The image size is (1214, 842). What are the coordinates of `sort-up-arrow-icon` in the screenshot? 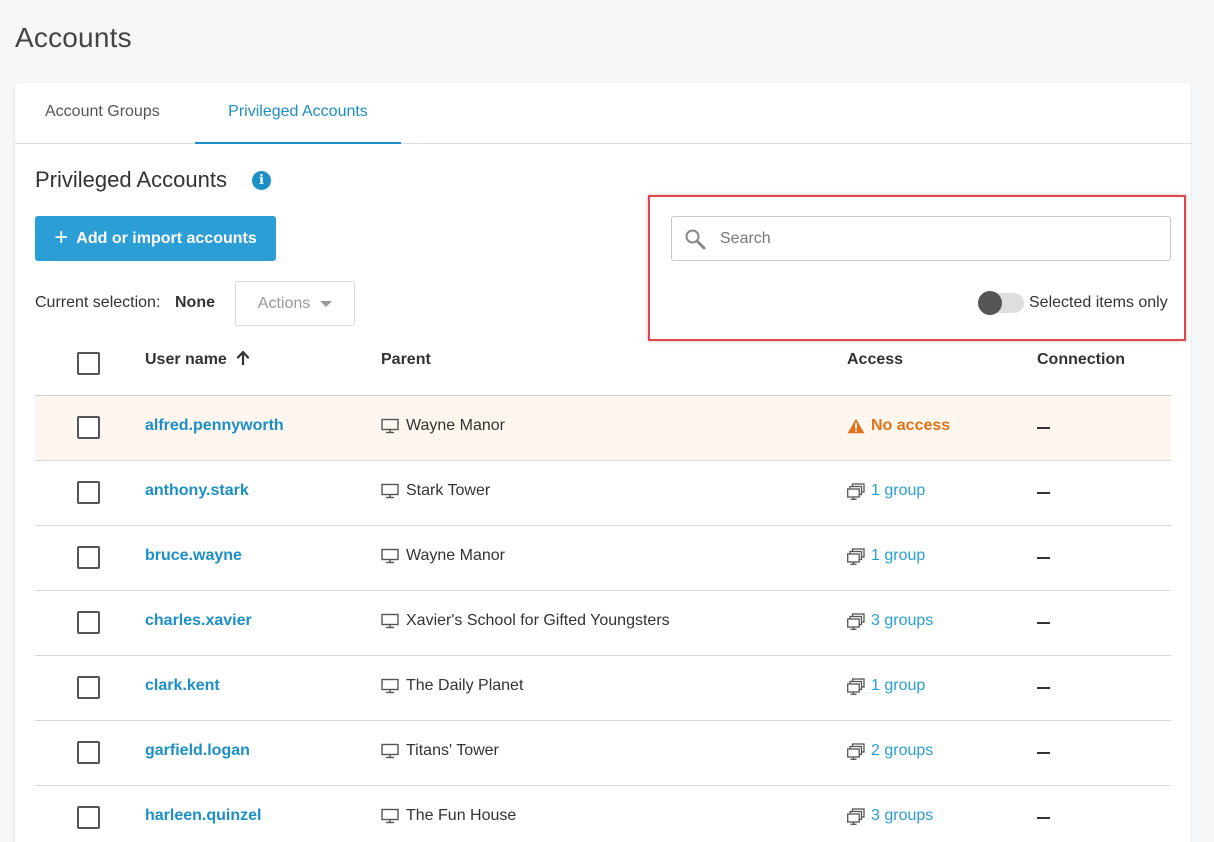 It's located at (243, 358).